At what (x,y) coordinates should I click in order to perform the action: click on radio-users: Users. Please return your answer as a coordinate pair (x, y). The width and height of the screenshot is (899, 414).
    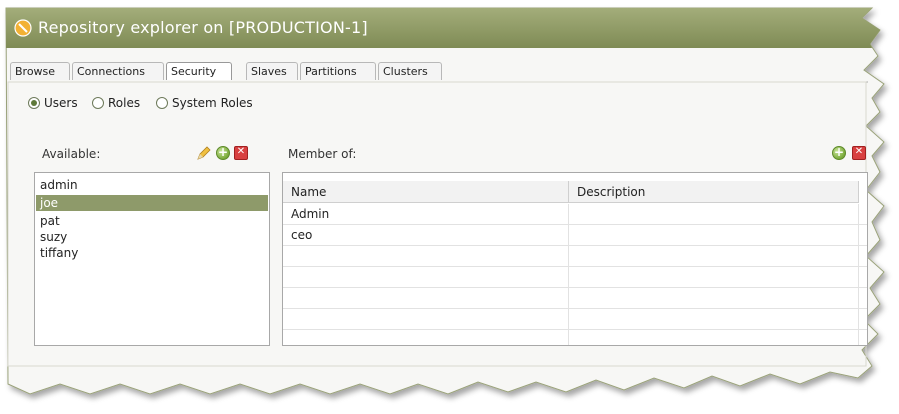
    Looking at the image, I should click on (53, 103).